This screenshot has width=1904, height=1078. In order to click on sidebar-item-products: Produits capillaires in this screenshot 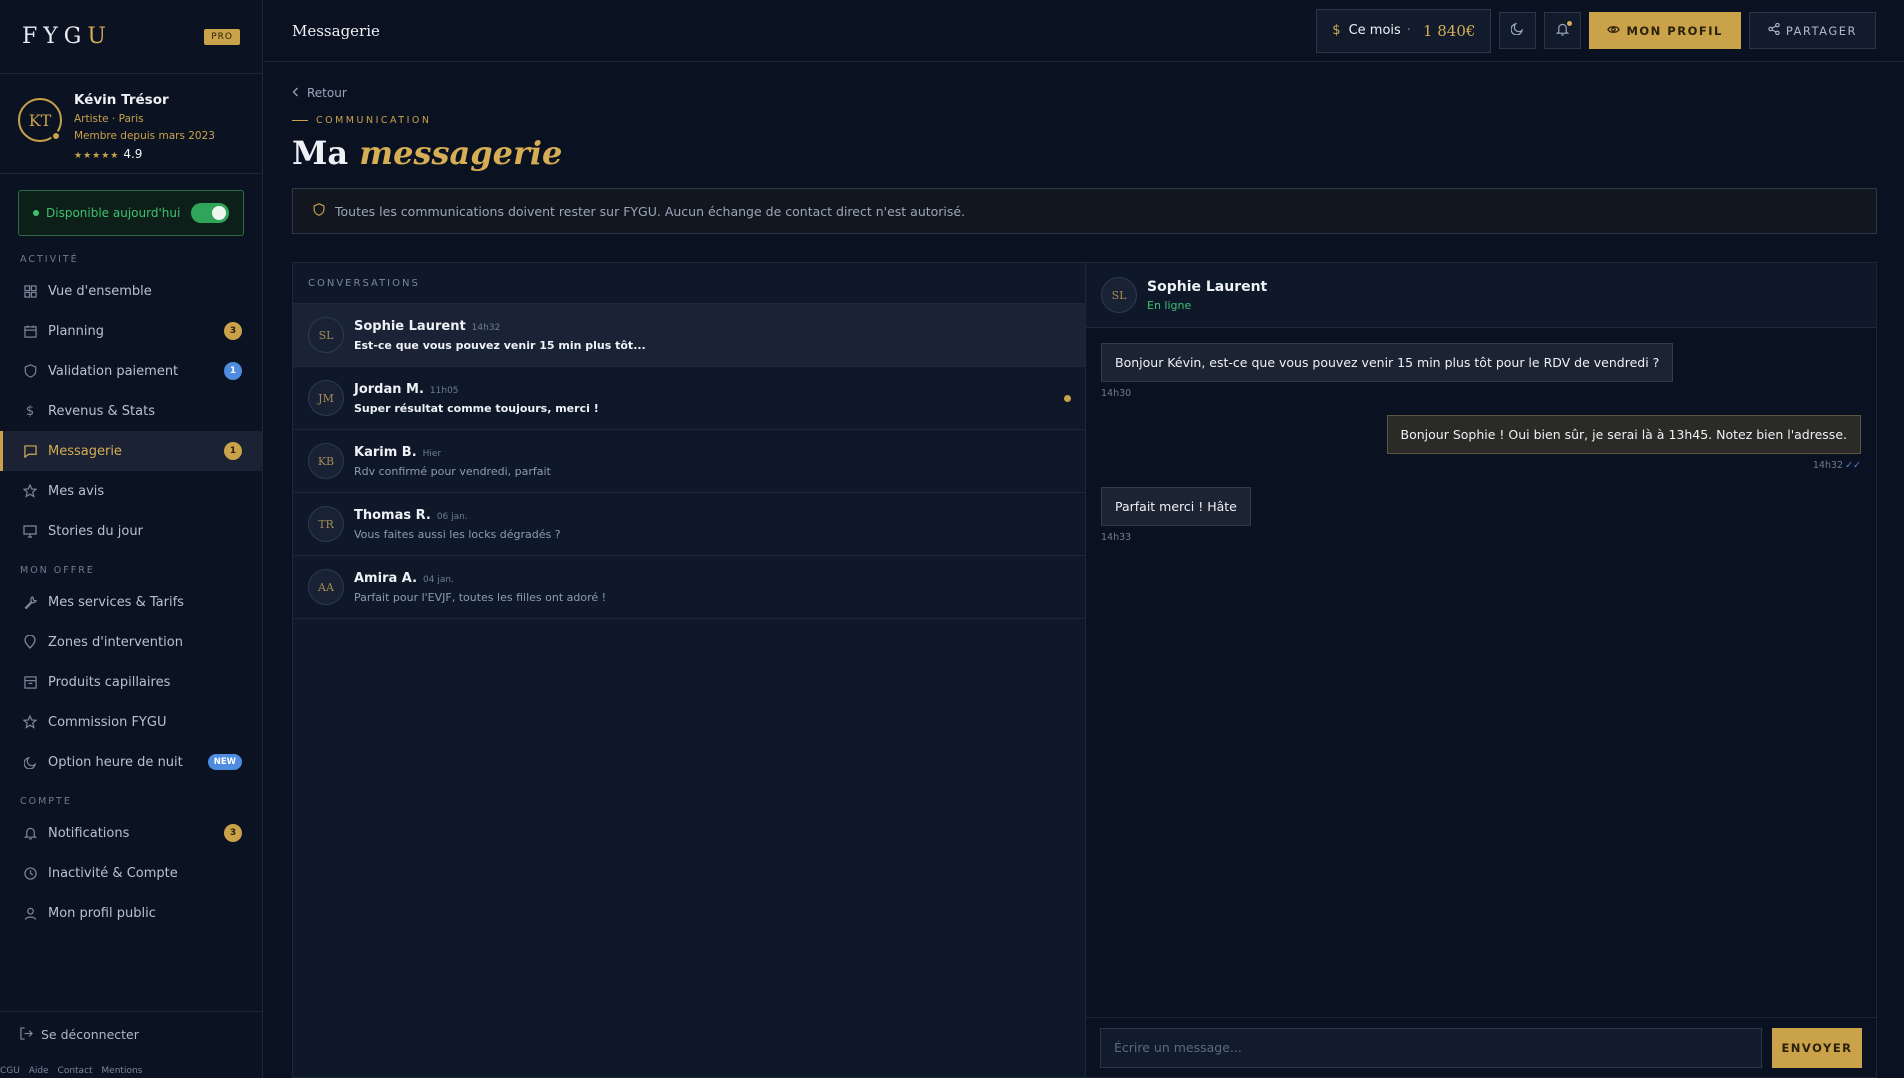, I will do `click(131, 682)`.